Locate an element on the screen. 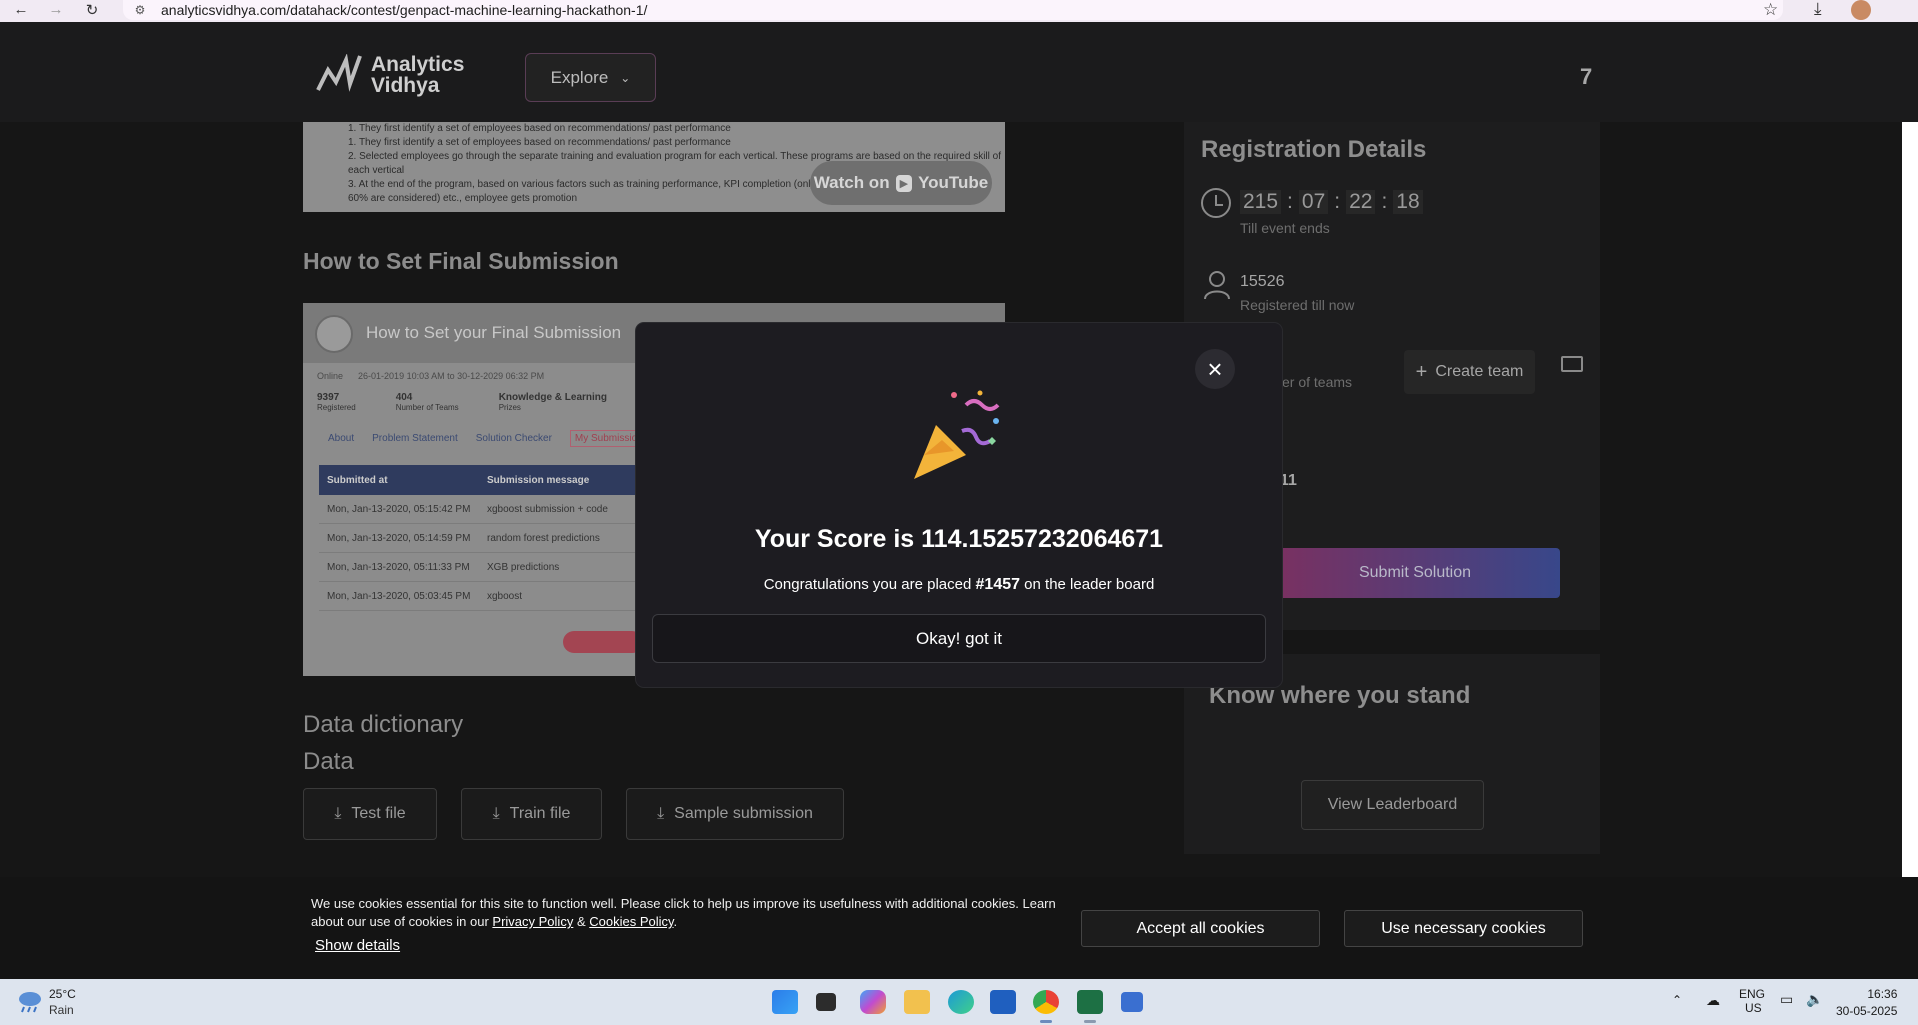  active-app-indicator is located at coordinates (1046, 1021).